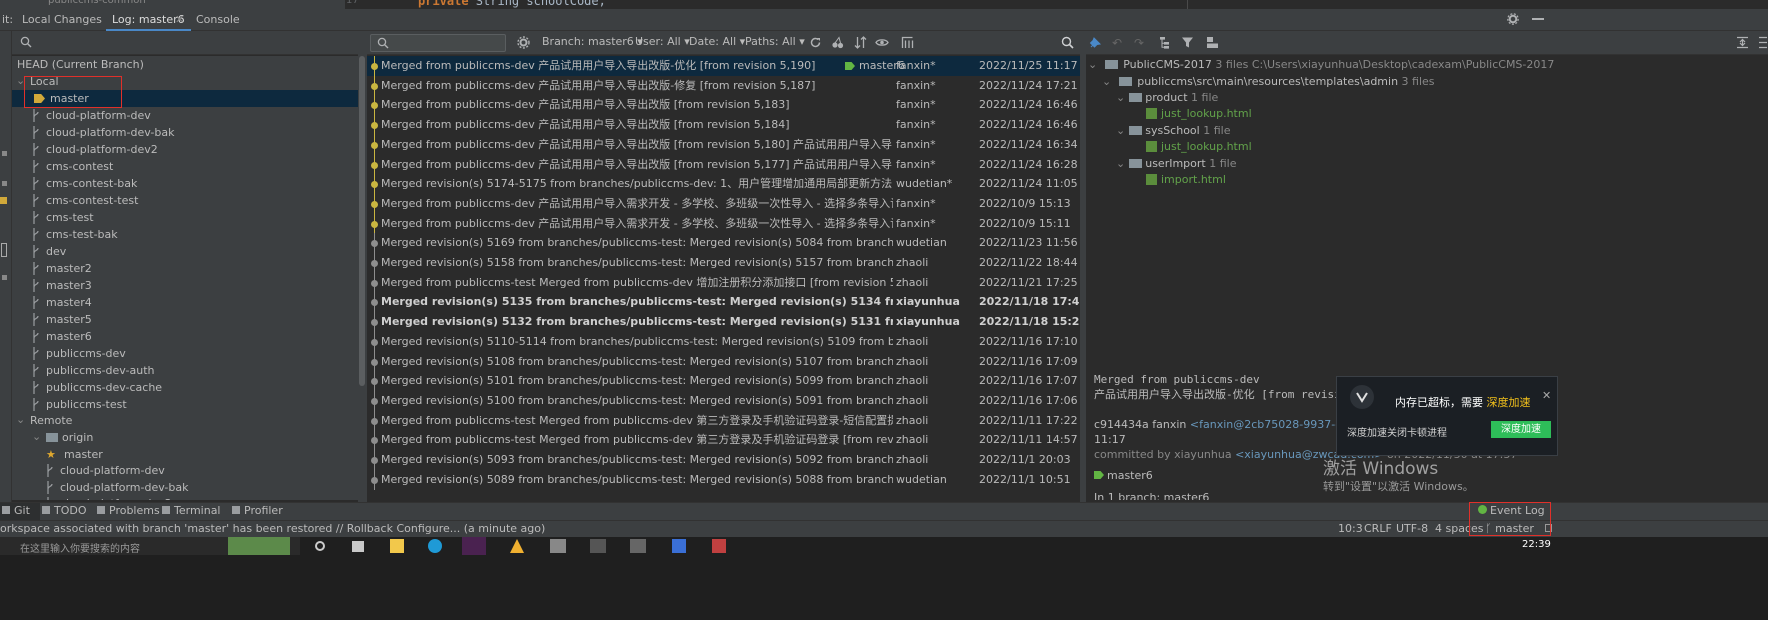  I want to click on branch-item: cms-contest-bak, so click(185, 183).